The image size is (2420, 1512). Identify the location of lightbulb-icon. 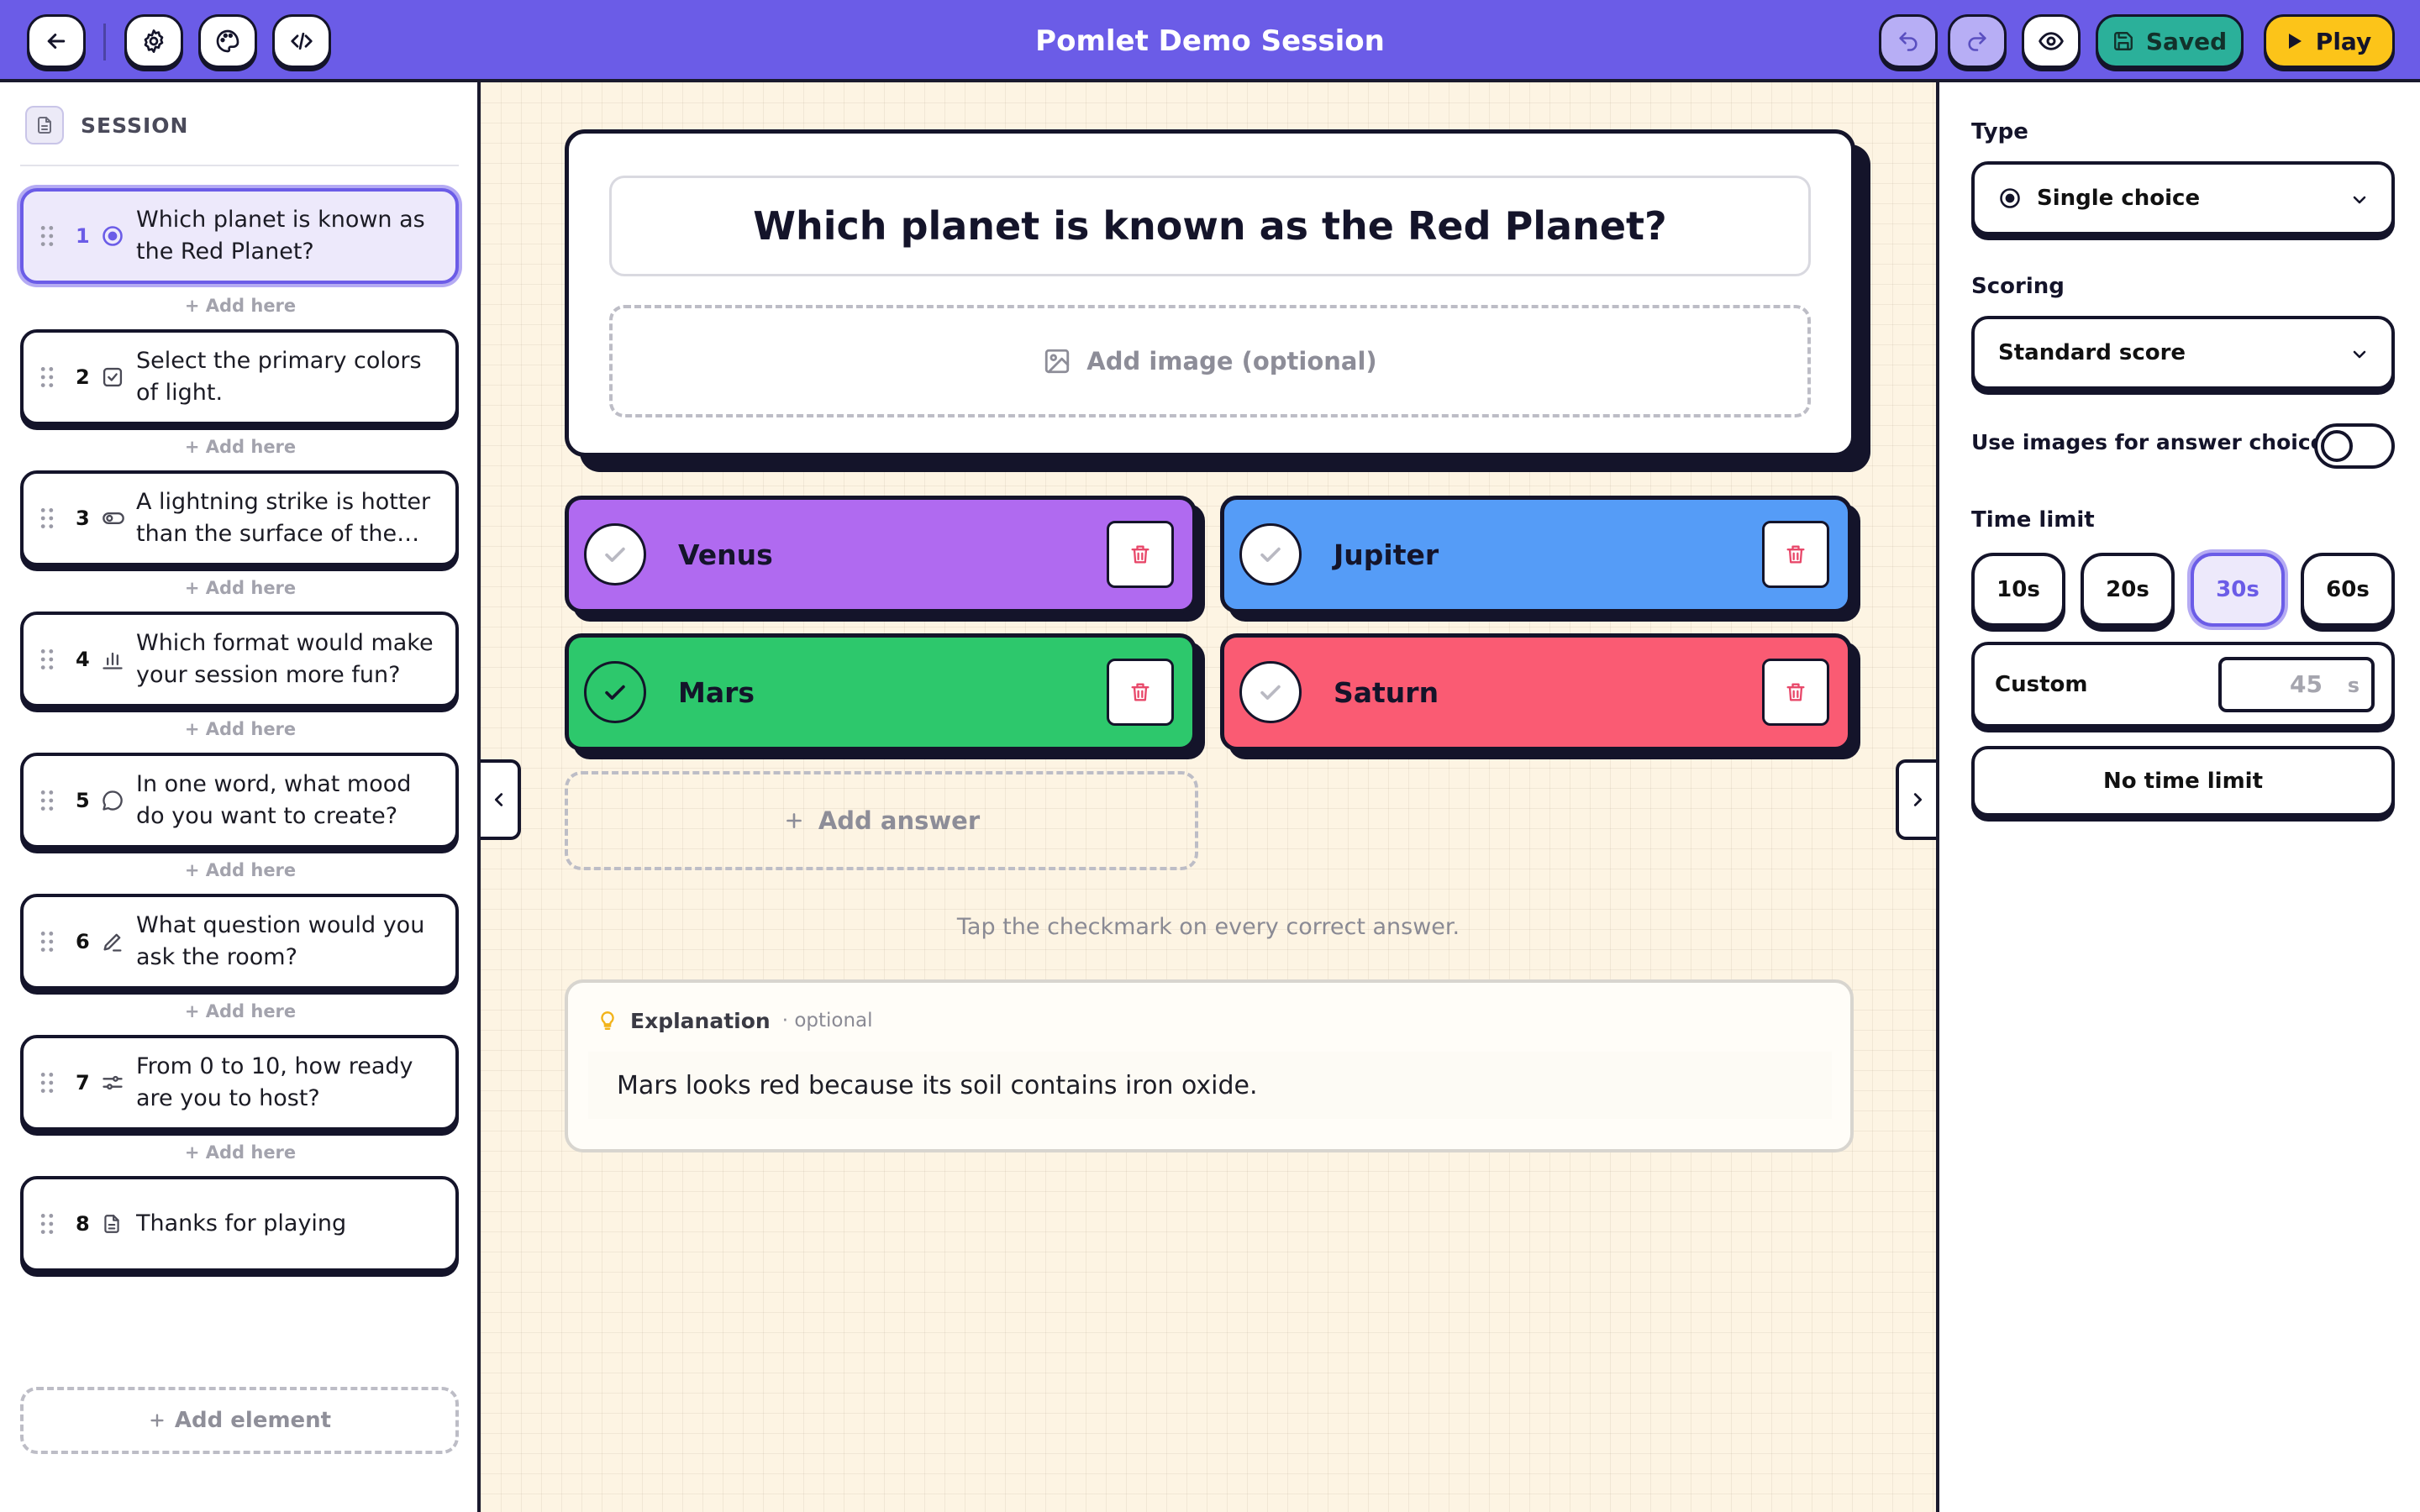
(607, 1020).